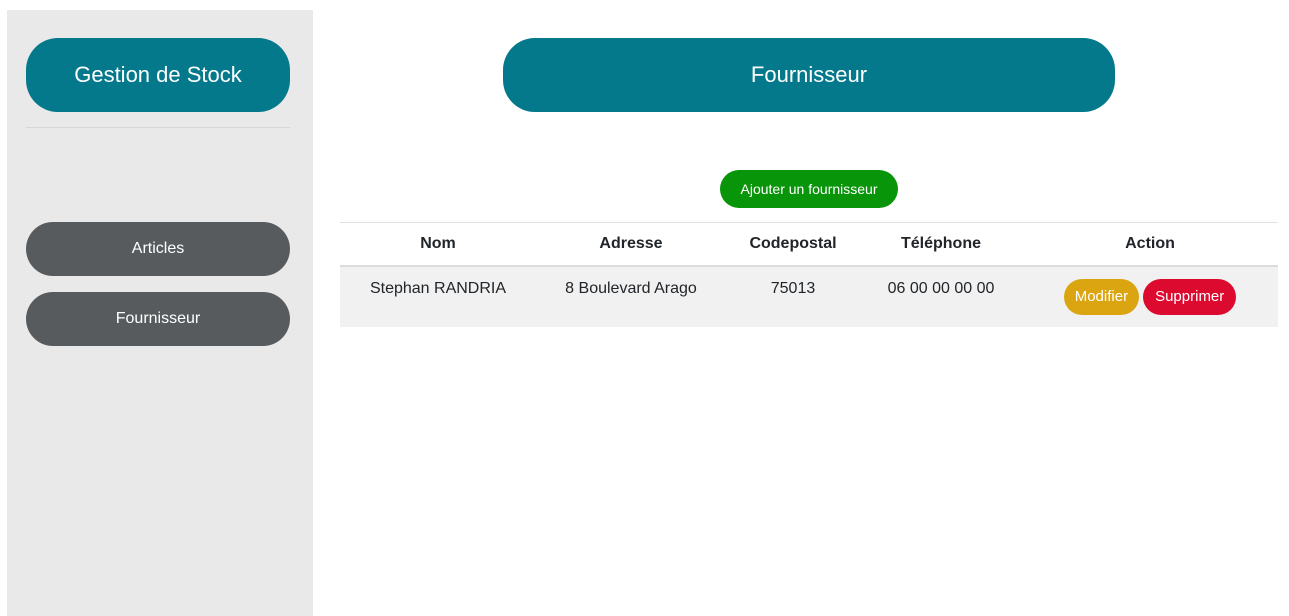 This screenshot has width=1289, height=616. I want to click on cell-action: Modifier Supprimer, so click(1150, 296).